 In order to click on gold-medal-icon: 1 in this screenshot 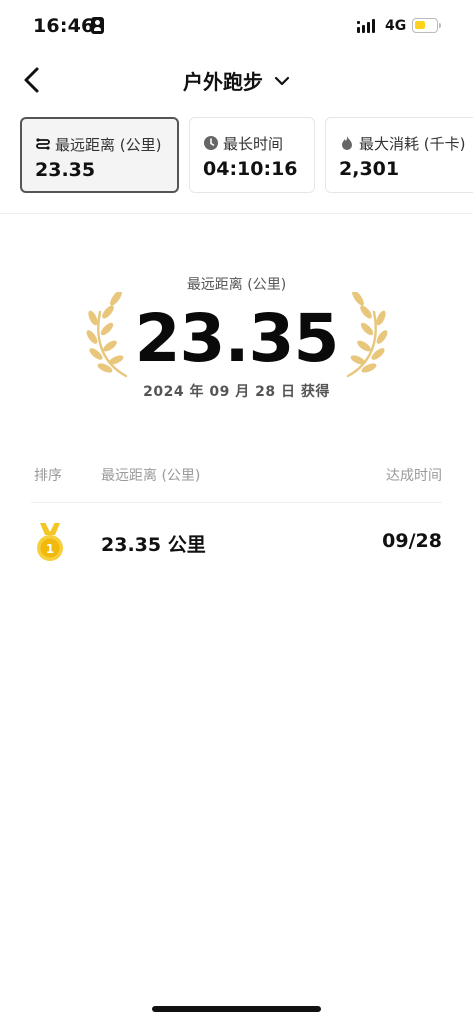, I will do `click(50, 542)`.